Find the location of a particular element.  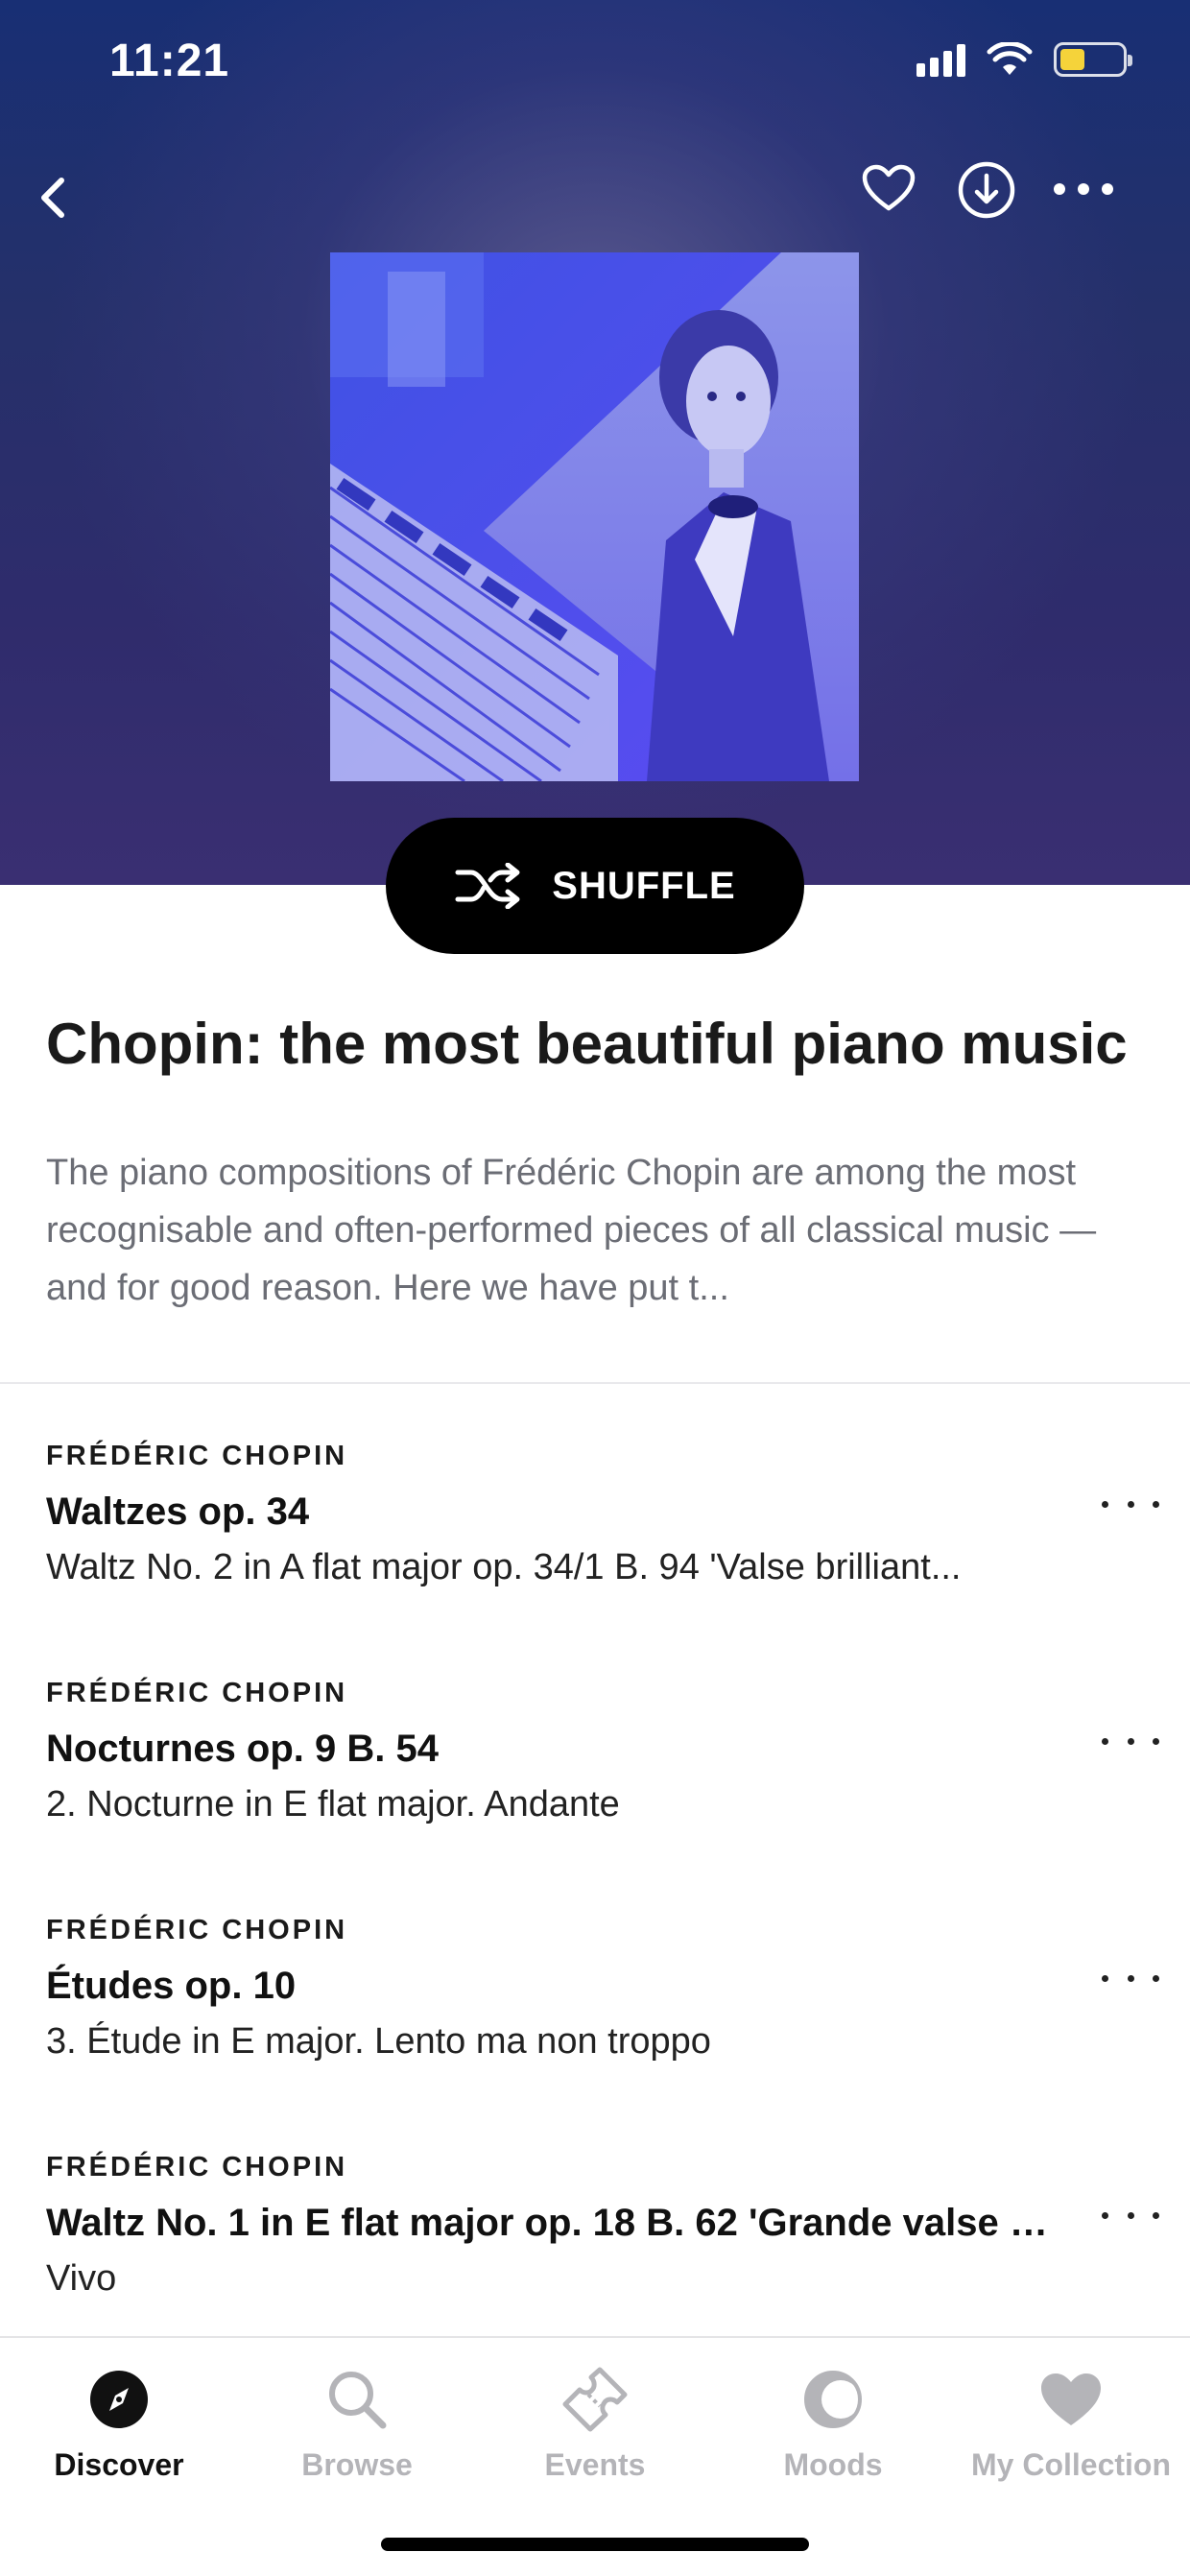

moon-icon is located at coordinates (833, 2399).